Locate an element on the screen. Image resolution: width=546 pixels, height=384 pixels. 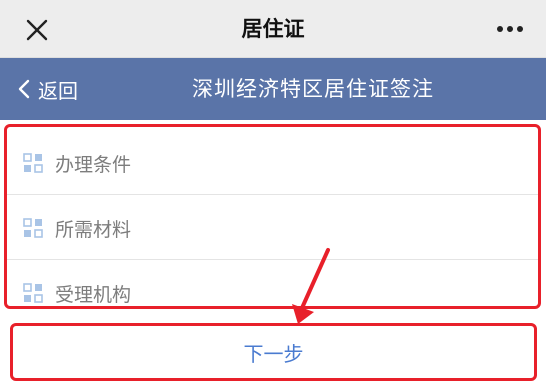
menu-item-label: 受理机构 is located at coordinates (93, 294).